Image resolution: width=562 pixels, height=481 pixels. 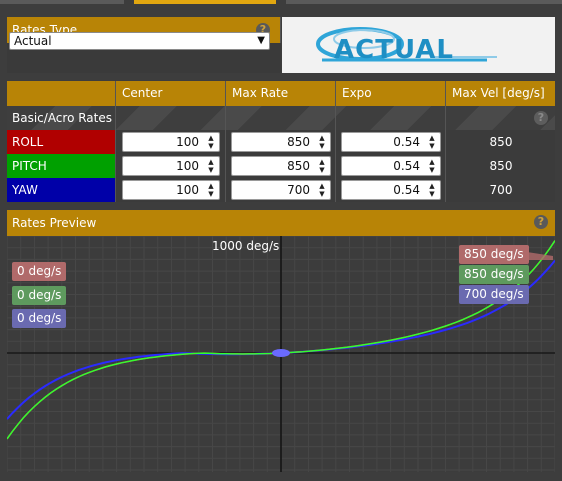 What do you see at coordinates (391, 166) in the screenshot?
I see `pitch-expo-input: 0.54 ▲ ▼` at bounding box center [391, 166].